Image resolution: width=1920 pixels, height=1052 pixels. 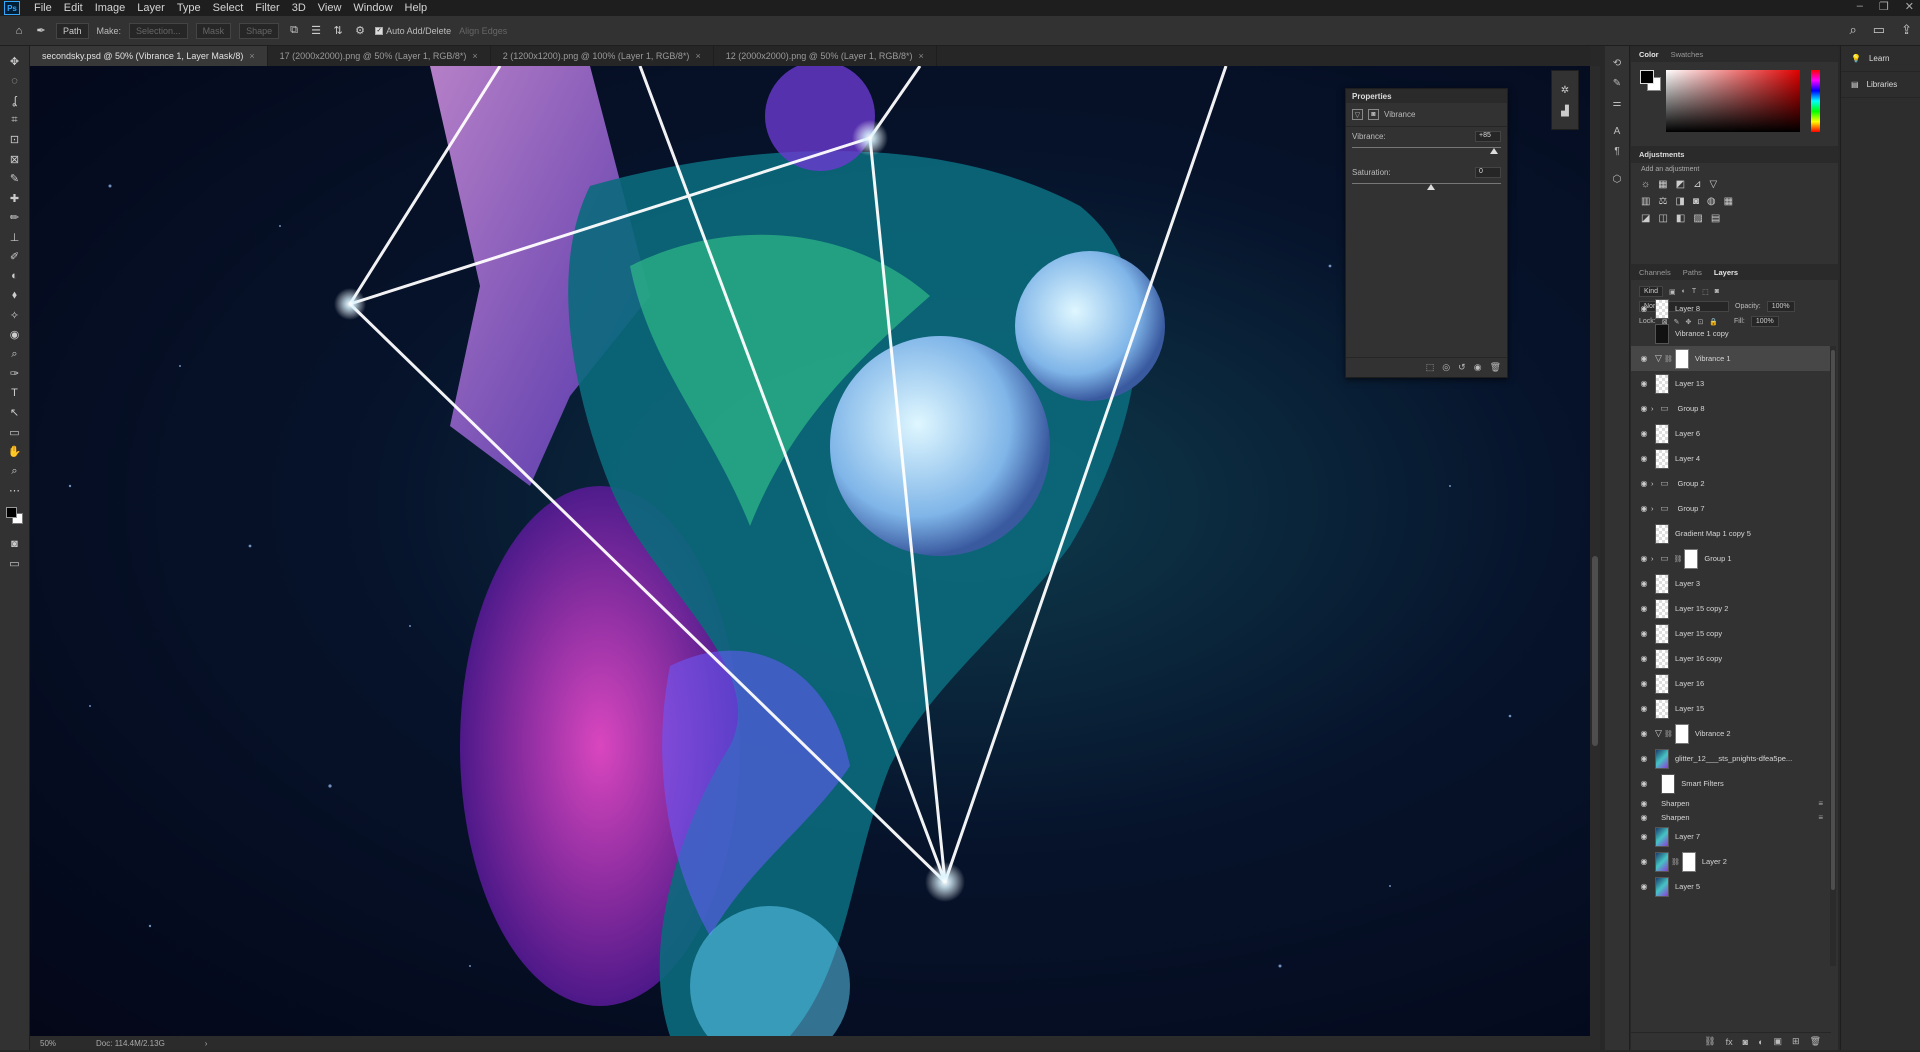 I want to click on adjustment-icon: ◪, so click(x=1645, y=218).